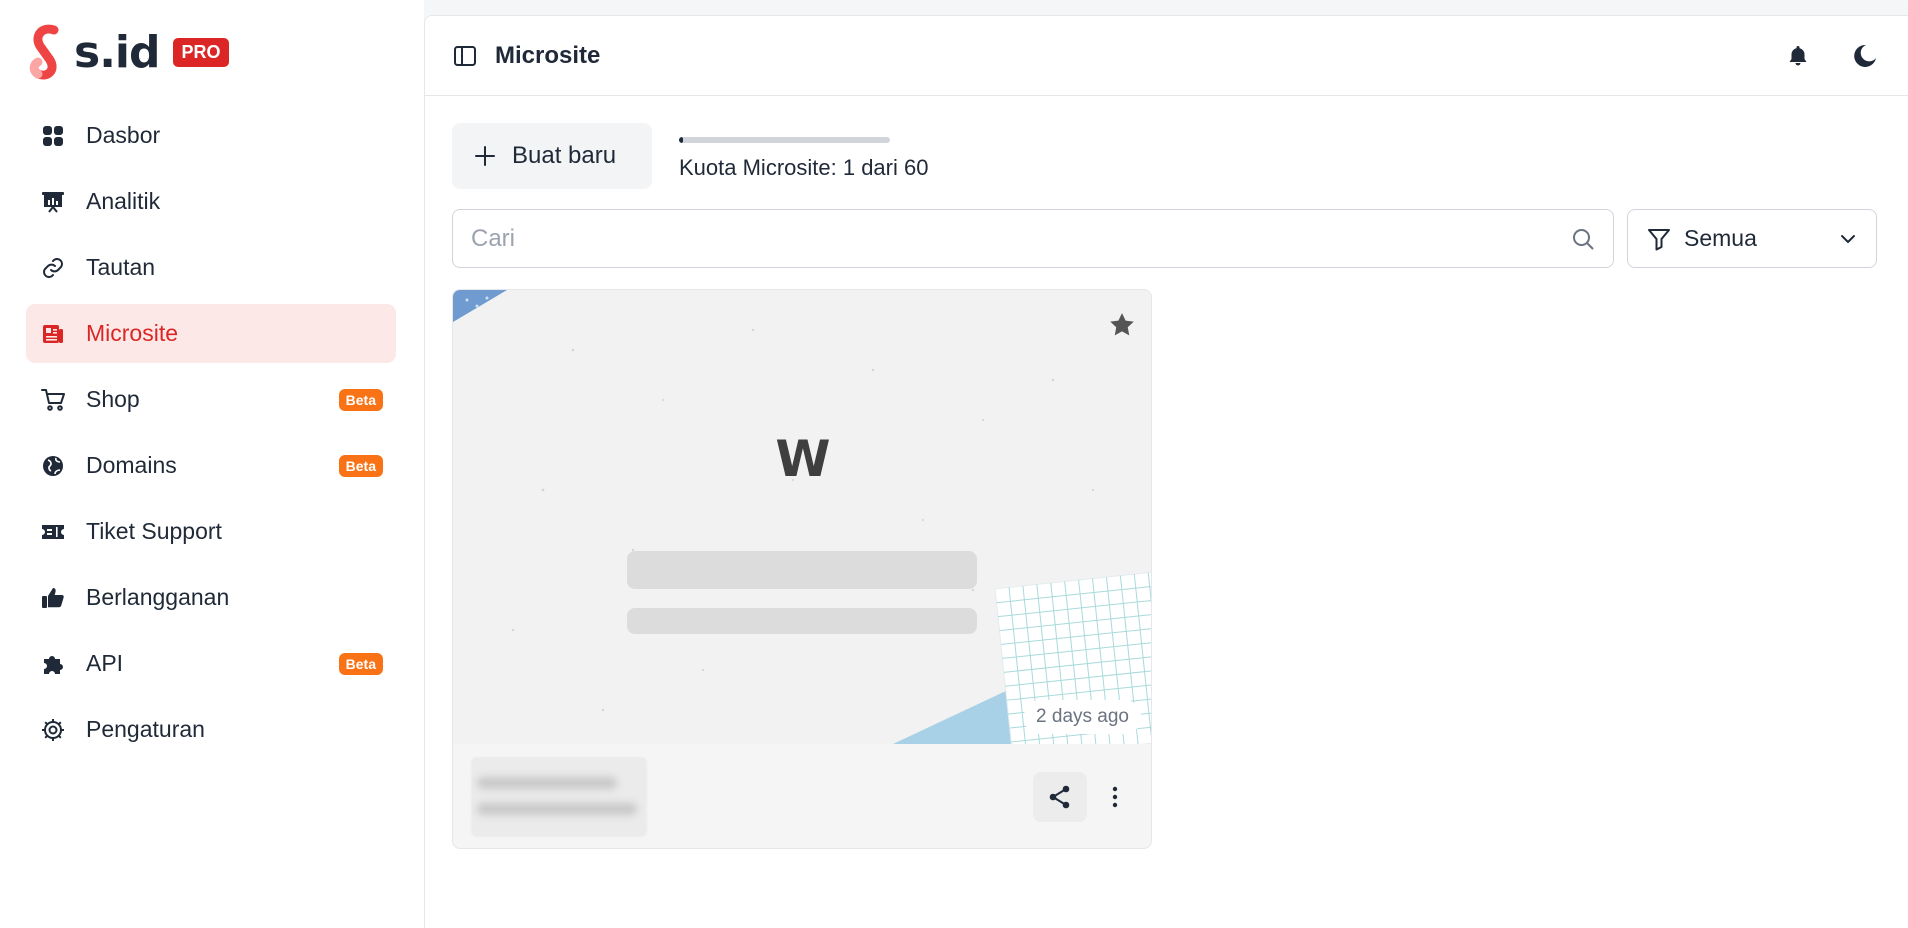 Image resolution: width=1908 pixels, height=928 pixels. What do you see at coordinates (211, 333) in the screenshot?
I see `sidebar-item-microsite: Microsite` at bounding box center [211, 333].